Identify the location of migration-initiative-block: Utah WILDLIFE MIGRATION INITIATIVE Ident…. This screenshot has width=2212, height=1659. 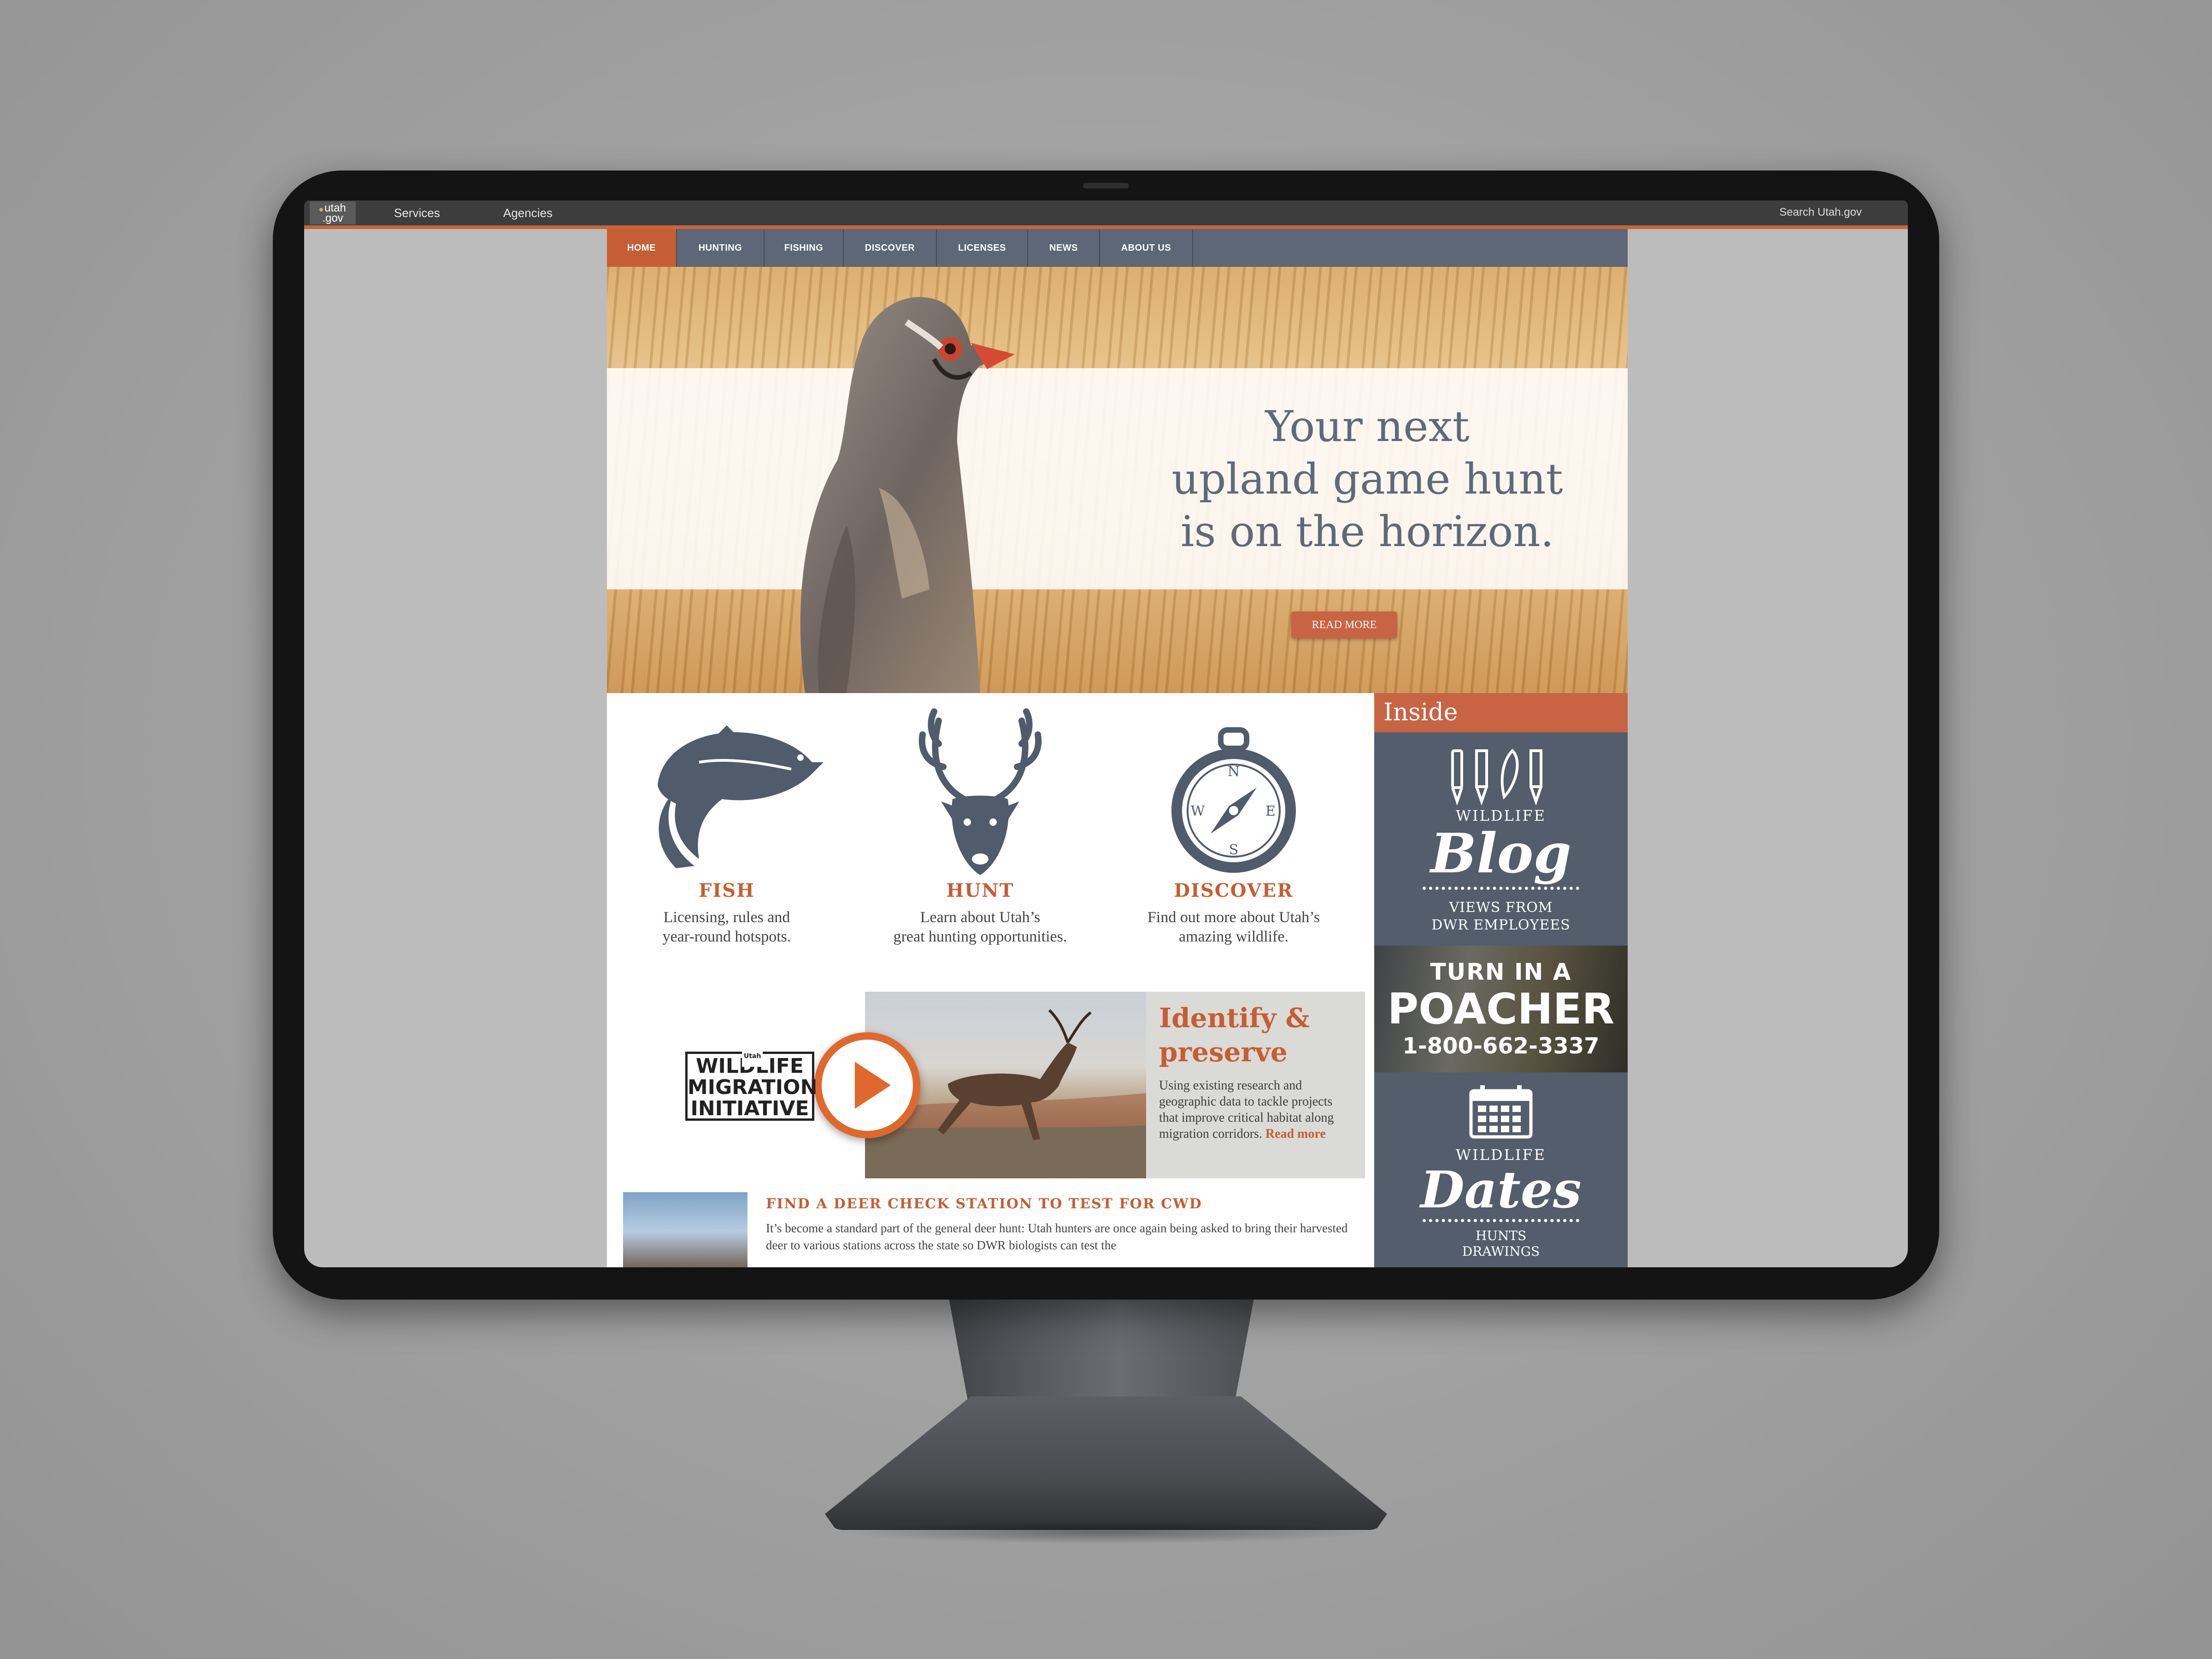
(1013, 1085).